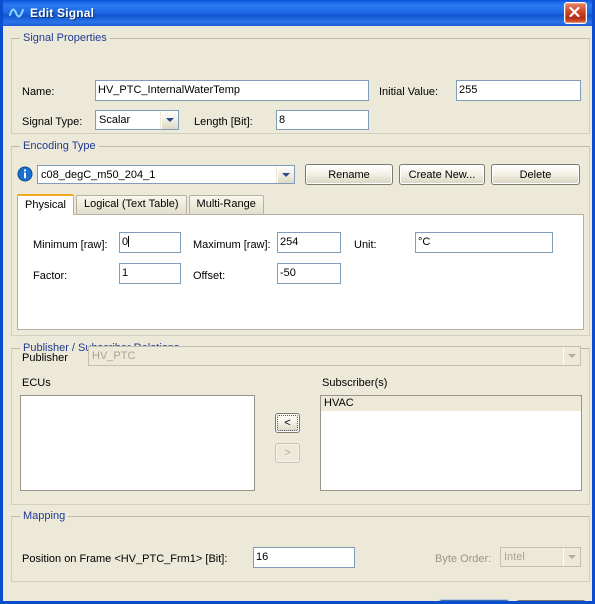 This screenshot has width=595, height=604. What do you see at coordinates (45, 204) in the screenshot?
I see `tab-physical: Physical` at bounding box center [45, 204].